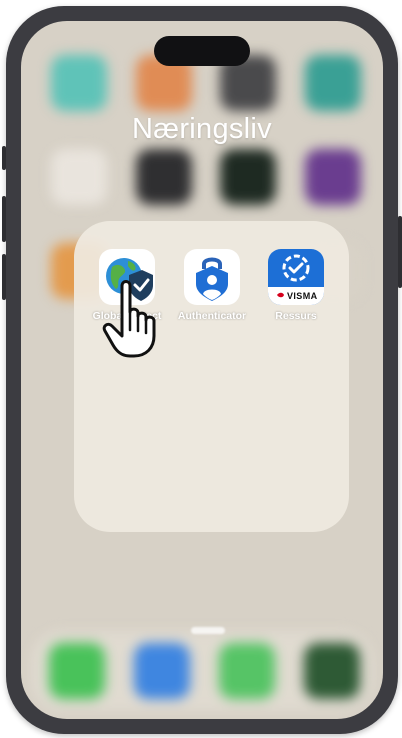 This screenshot has height=738, width=402. Describe the element at coordinates (4, 219) in the screenshot. I see `volume-up-button` at that location.